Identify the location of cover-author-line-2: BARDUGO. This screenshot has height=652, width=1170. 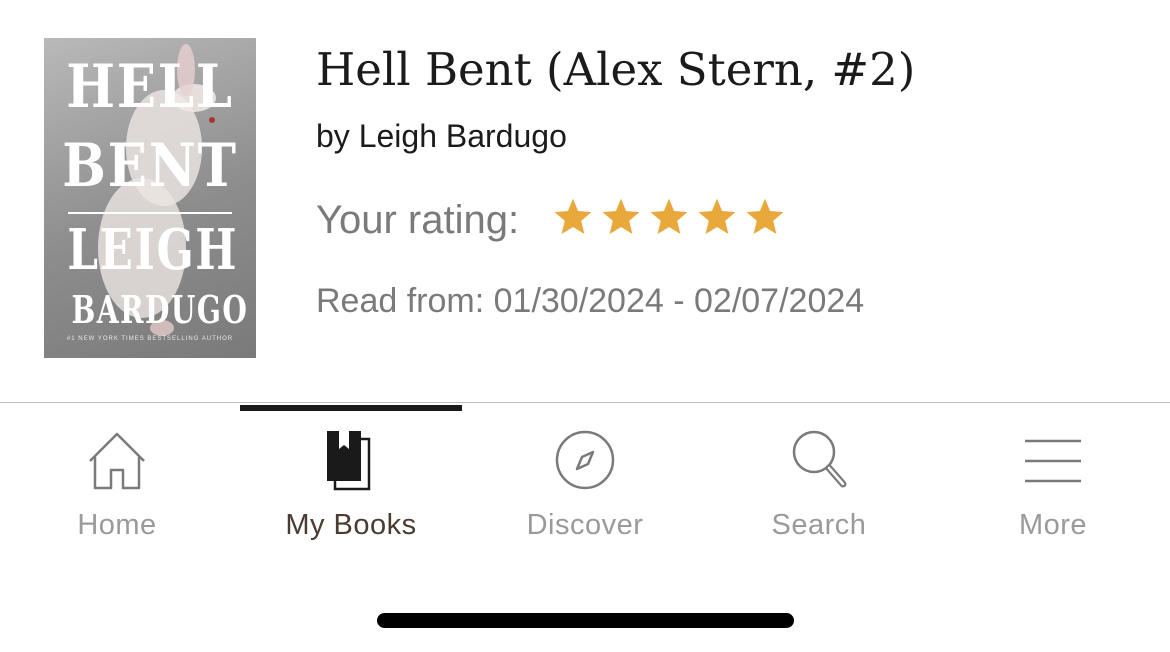
(160, 309).